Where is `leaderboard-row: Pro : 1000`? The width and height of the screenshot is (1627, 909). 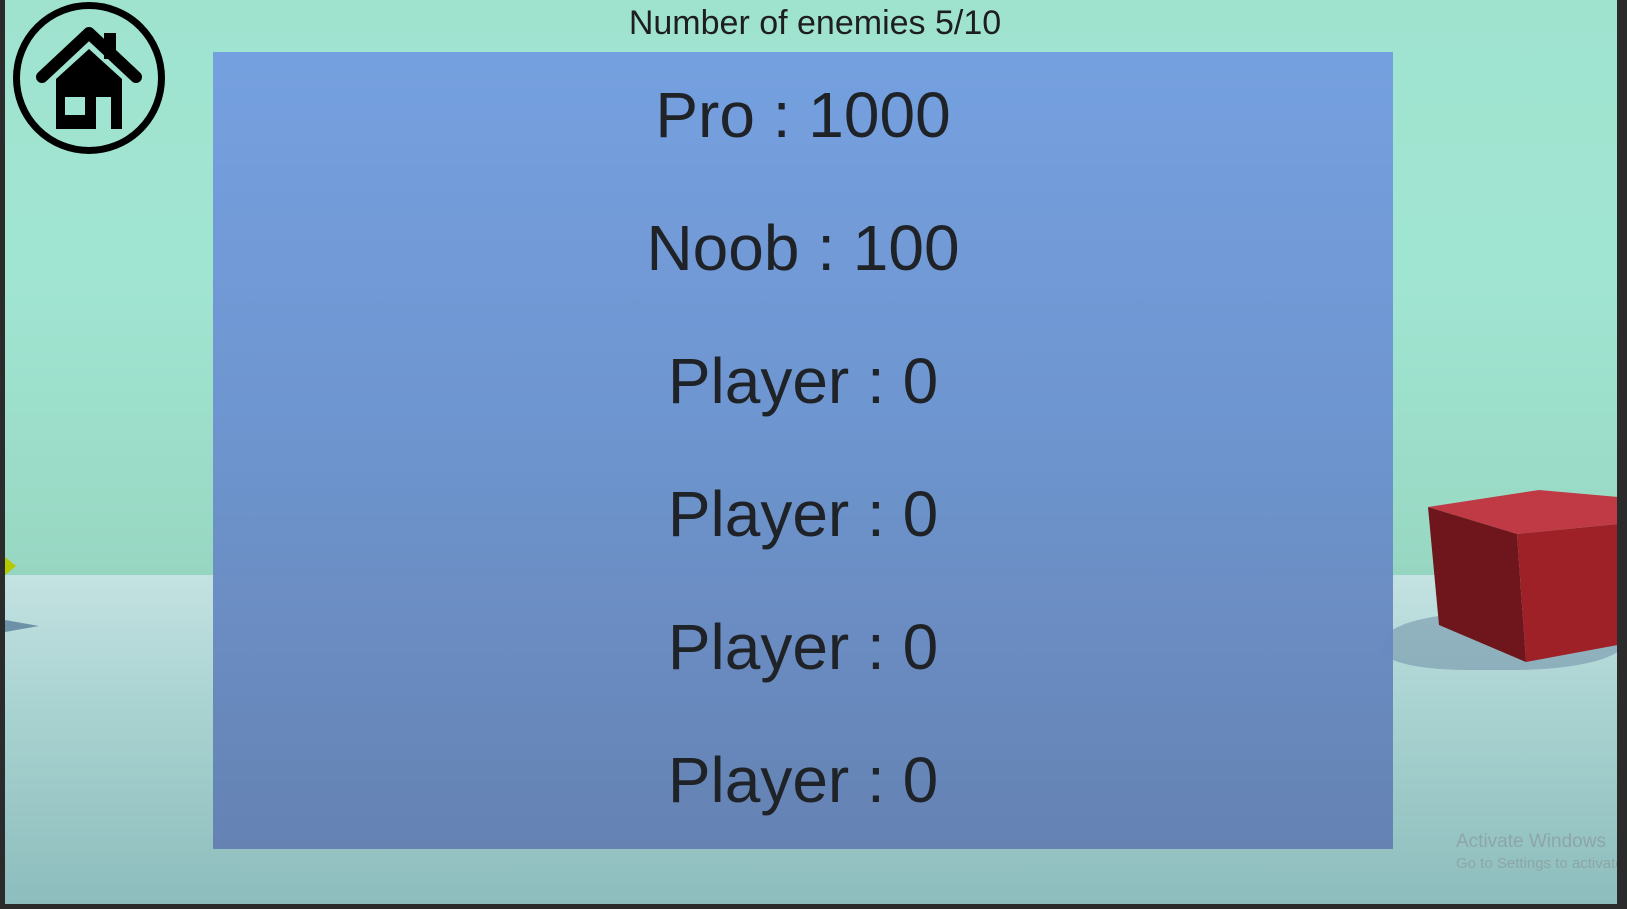 leaderboard-row: Pro : 1000 is located at coordinates (803, 115).